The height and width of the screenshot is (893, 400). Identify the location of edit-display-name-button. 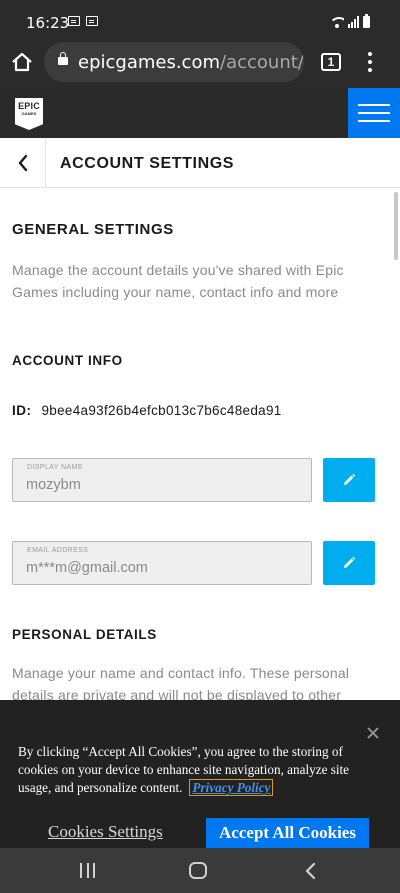
(349, 480).